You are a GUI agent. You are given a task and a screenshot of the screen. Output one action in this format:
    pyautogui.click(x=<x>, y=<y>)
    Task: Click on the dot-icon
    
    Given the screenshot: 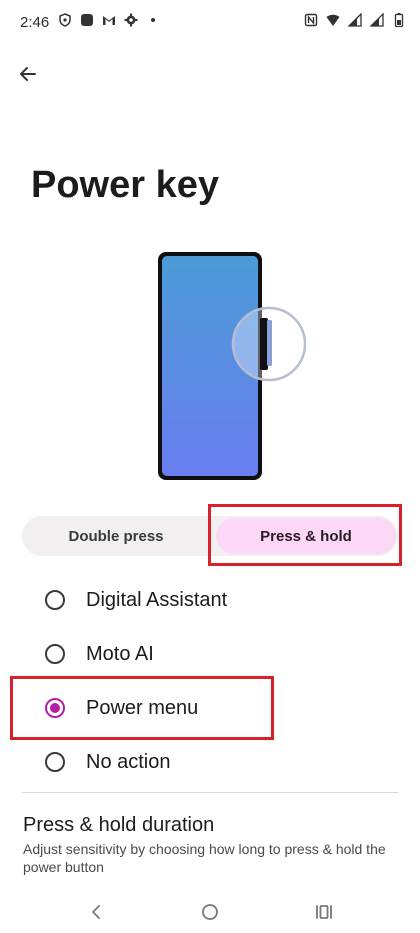 What is the action you would take?
    pyautogui.click(x=153, y=20)
    